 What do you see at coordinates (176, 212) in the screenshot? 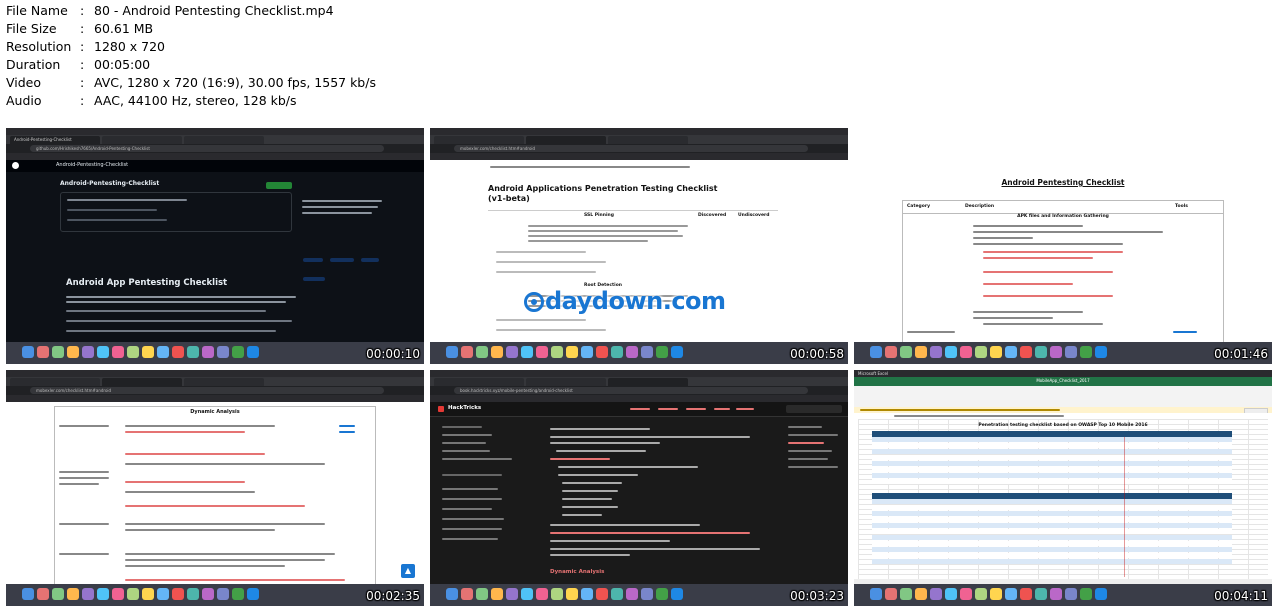
I see `file-list` at bounding box center [176, 212].